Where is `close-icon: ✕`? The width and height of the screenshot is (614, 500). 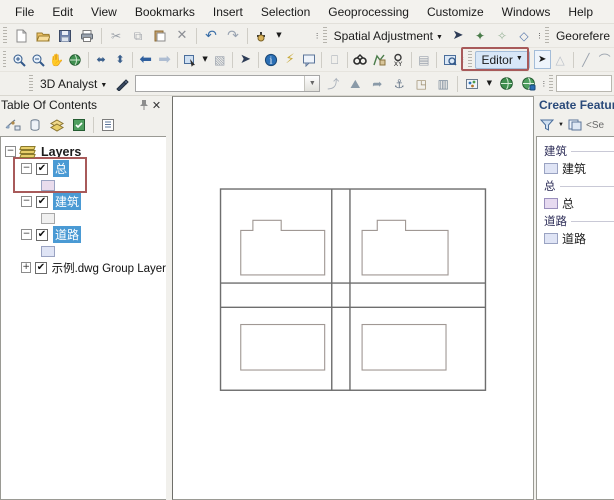 close-icon: ✕ is located at coordinates (156, 105).